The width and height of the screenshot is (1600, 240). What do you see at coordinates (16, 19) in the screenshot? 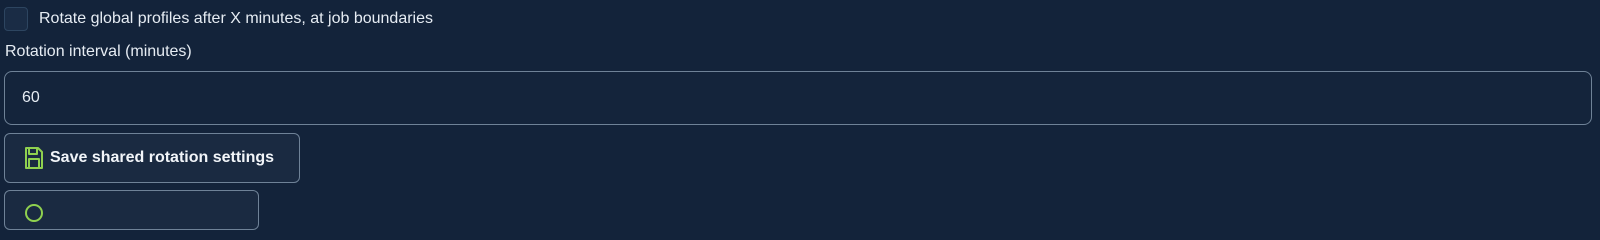
I see `rotate-profiles-checkbox` at bounding box center [16, 19].